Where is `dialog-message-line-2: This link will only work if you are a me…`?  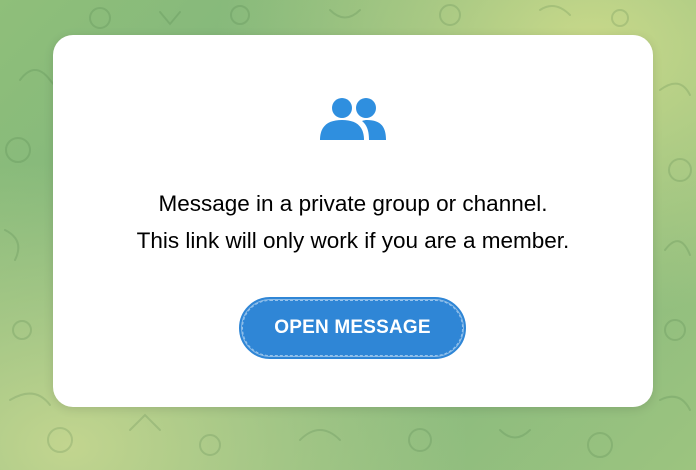
dialog-message-line-2: This link will only work if you are a me… is located at coordinates (353, 240).